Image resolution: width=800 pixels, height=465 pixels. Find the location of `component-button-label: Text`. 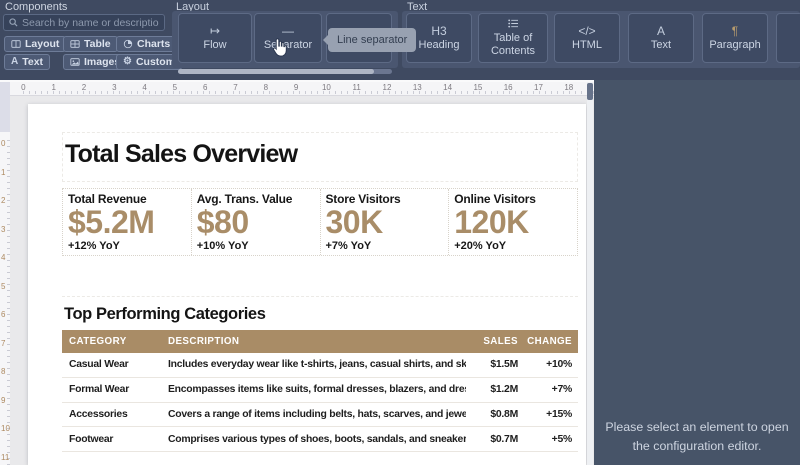

component-button-label: Text is located at coordinates (33, 62).